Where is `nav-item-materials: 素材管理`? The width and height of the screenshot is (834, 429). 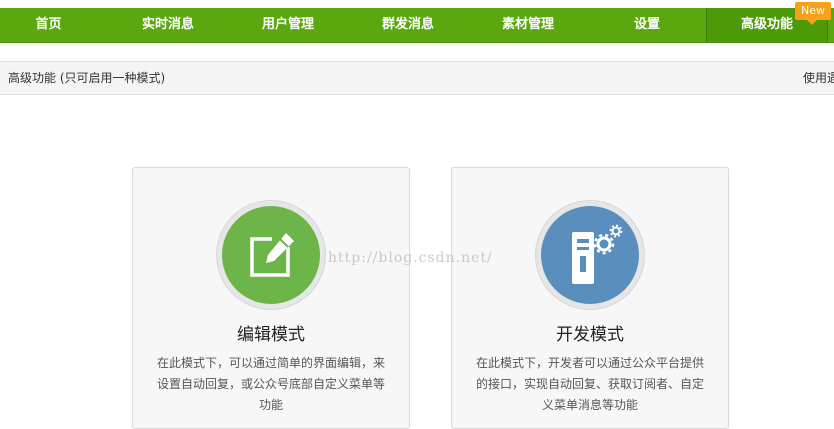 nav-item-materials: 素材管理 is located at coordinates (528, 25).